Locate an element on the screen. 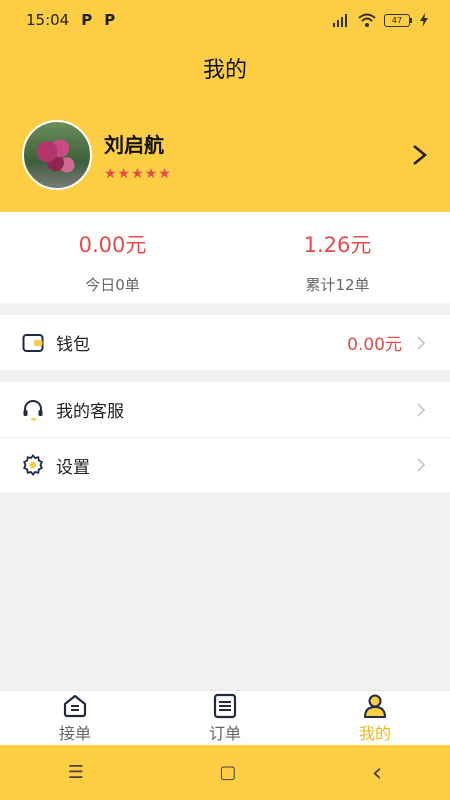 The height and width of the screenshot is (800, 450). charging-icon is located at coordinates (424, 20).